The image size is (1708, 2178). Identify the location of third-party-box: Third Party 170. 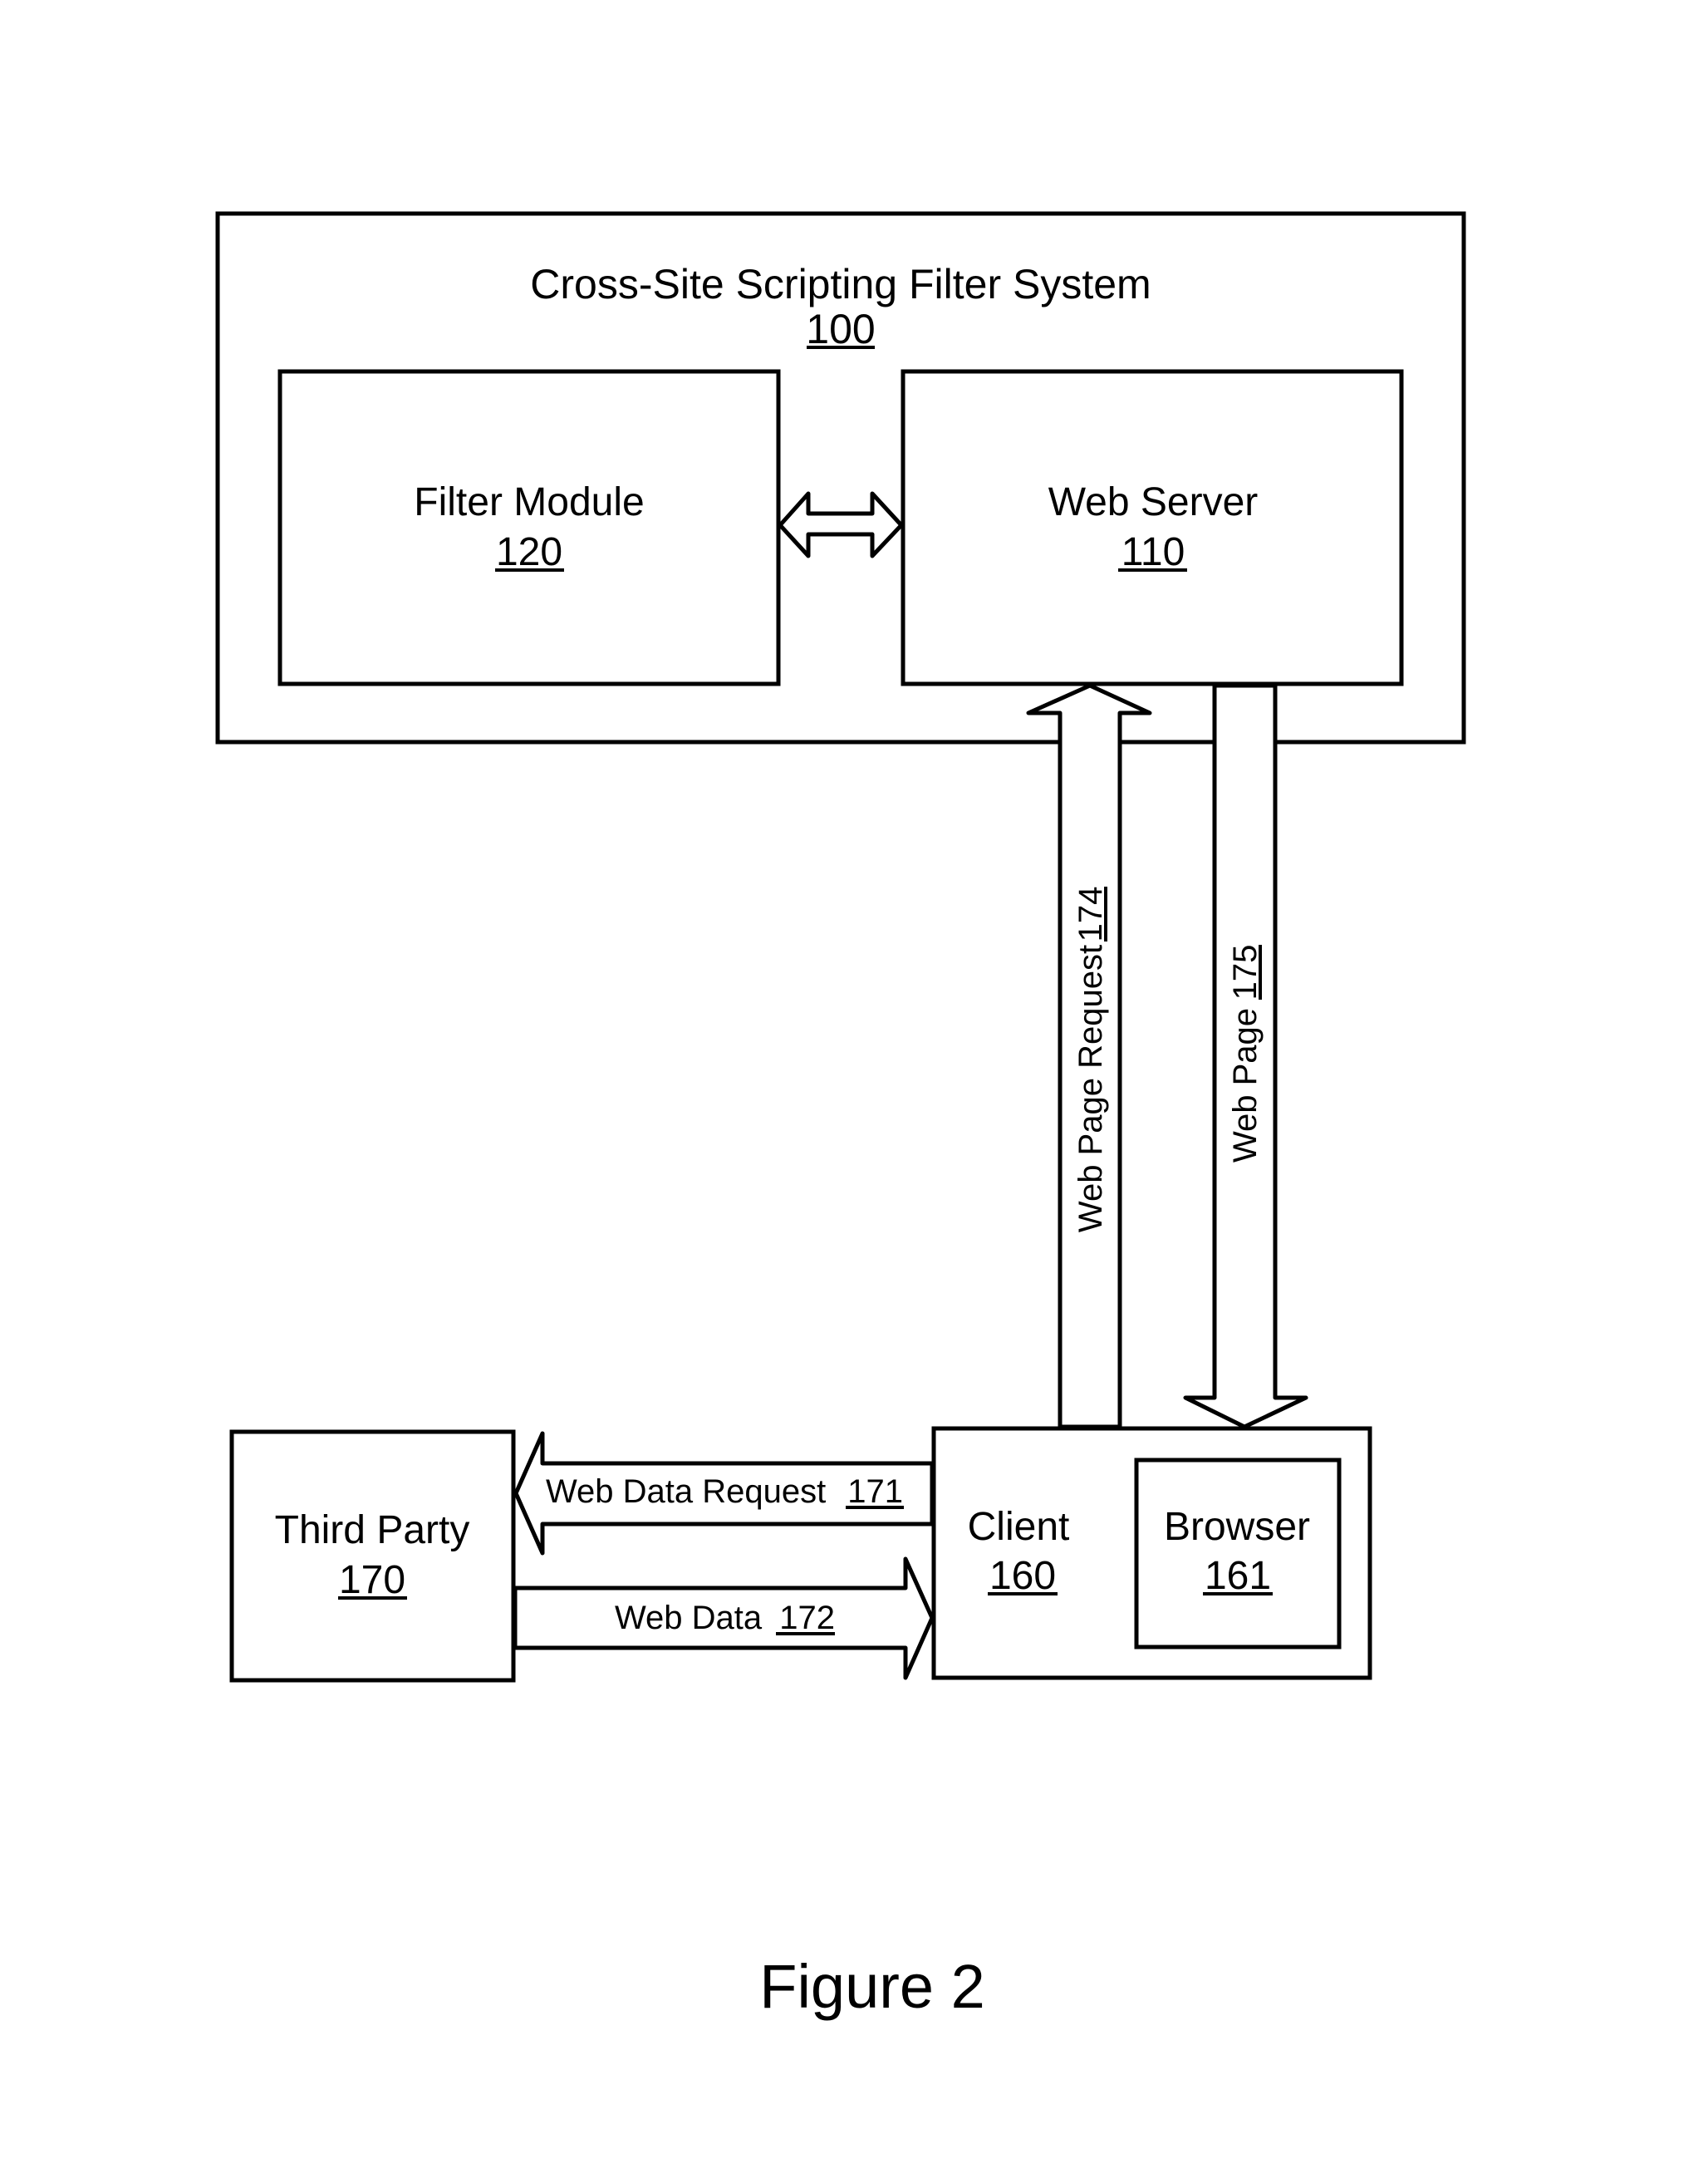
(372, 1556).